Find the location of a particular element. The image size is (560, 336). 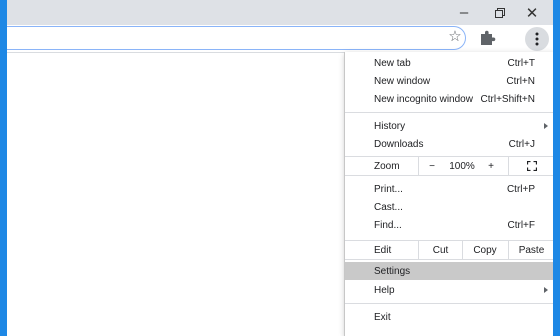

title-bar: – ✕ is located at coordinates (280, 12).